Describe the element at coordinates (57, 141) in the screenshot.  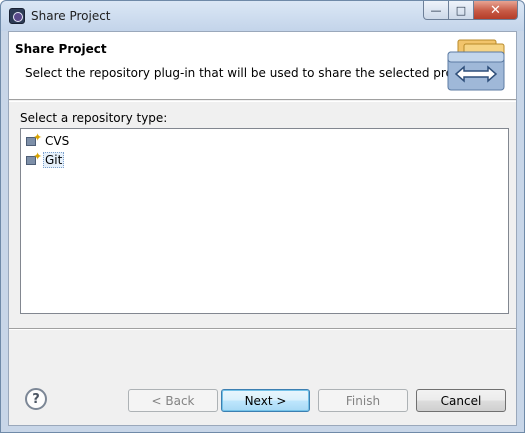
I see `list-item-label: CVS` at that location.